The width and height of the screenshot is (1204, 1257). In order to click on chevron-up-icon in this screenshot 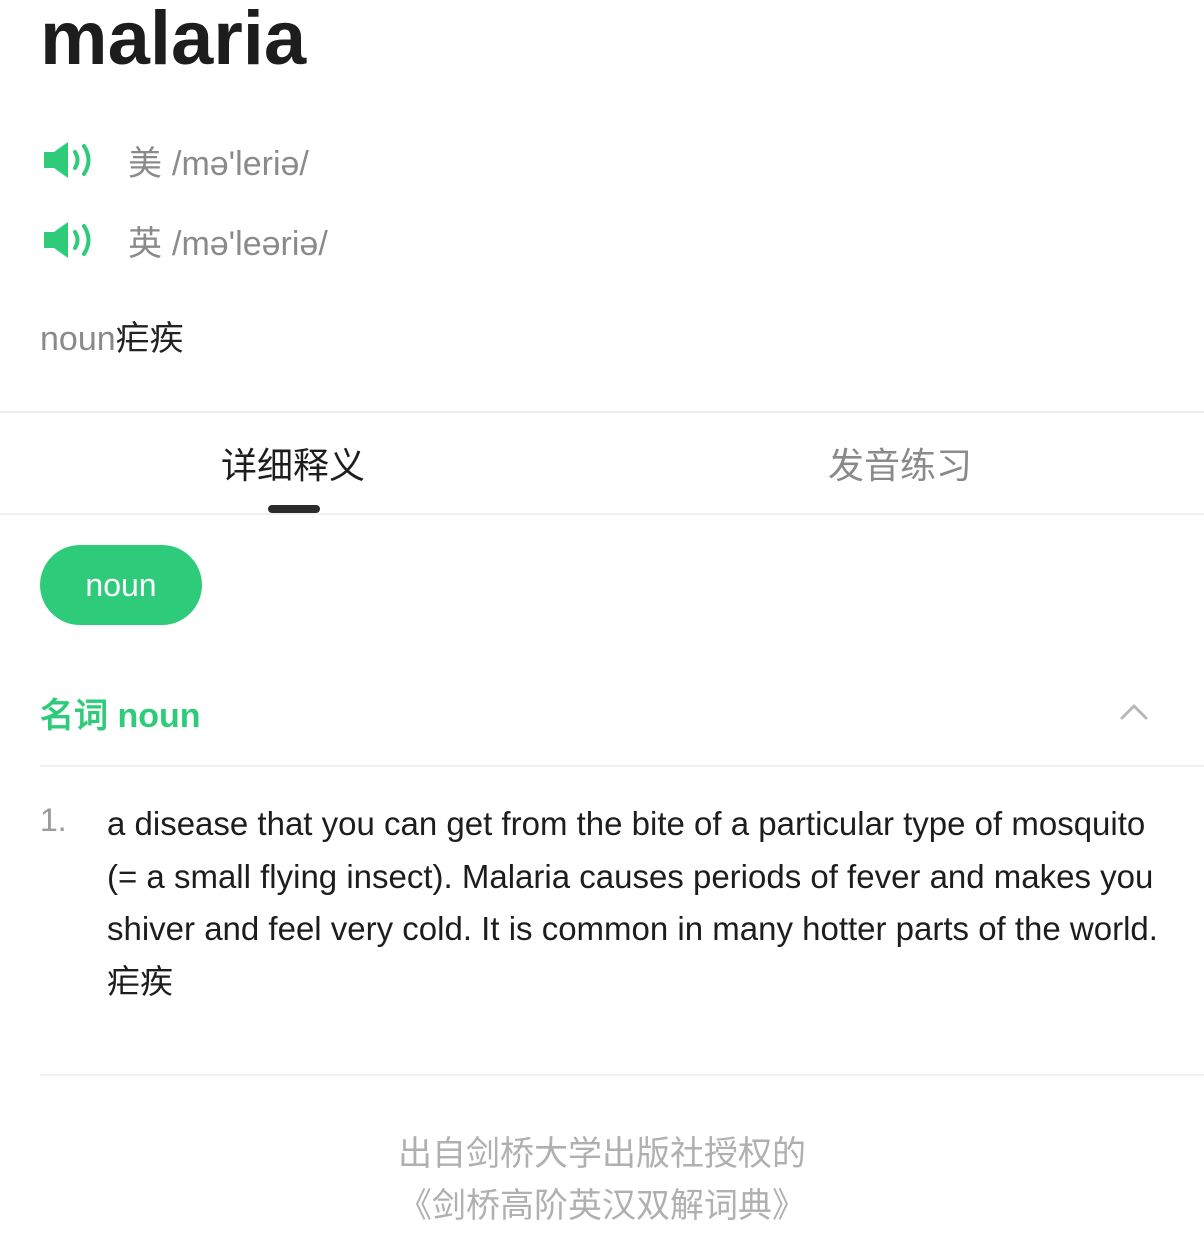, I will do `click(1134, 712)`.